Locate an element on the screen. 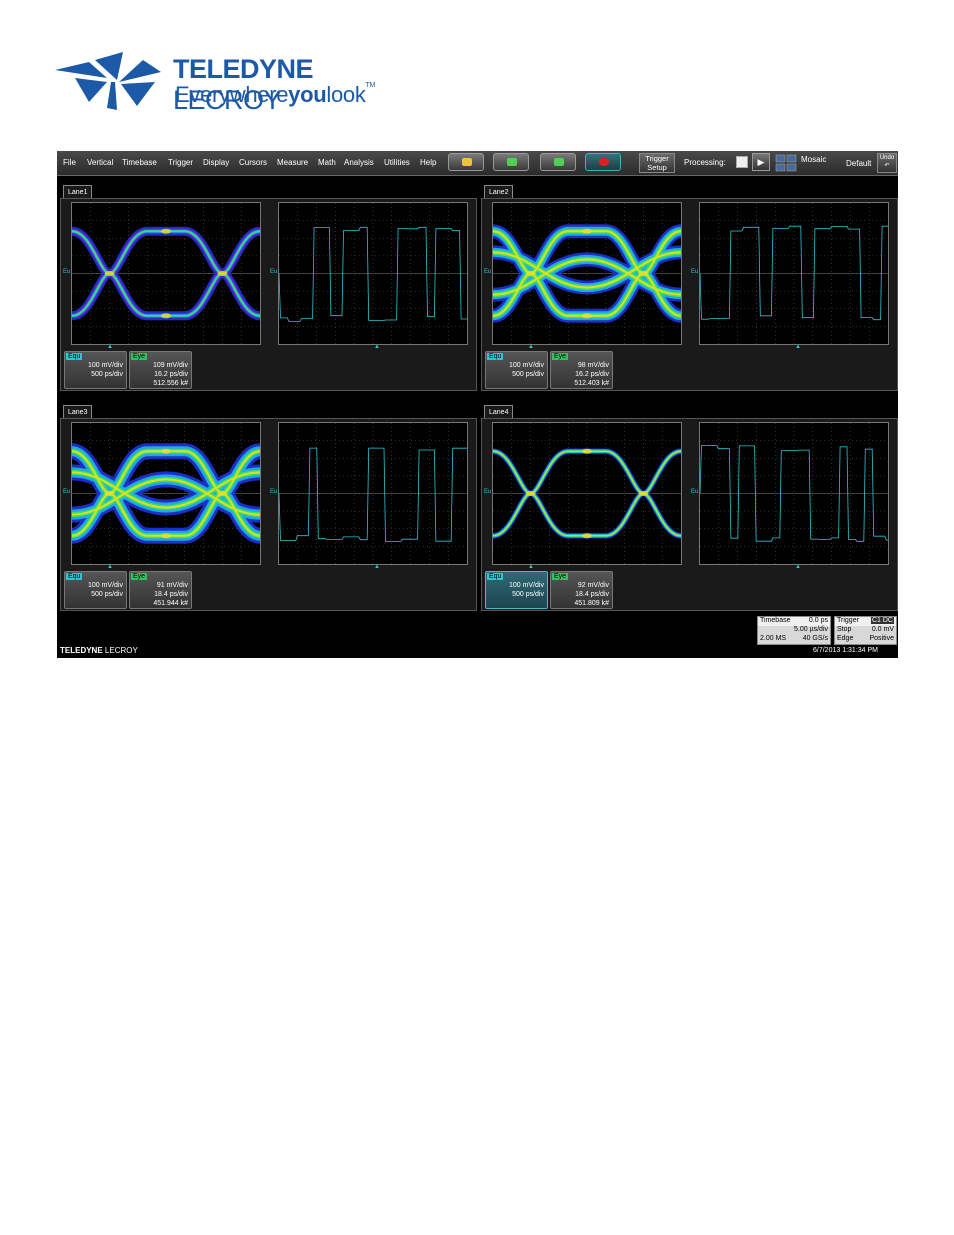 This screenshot has width=954, height=1235. eye-descriptor: Eye 109 mV/div 16.2 ps/div 512.556 k# is located at coordinates (160, 370).